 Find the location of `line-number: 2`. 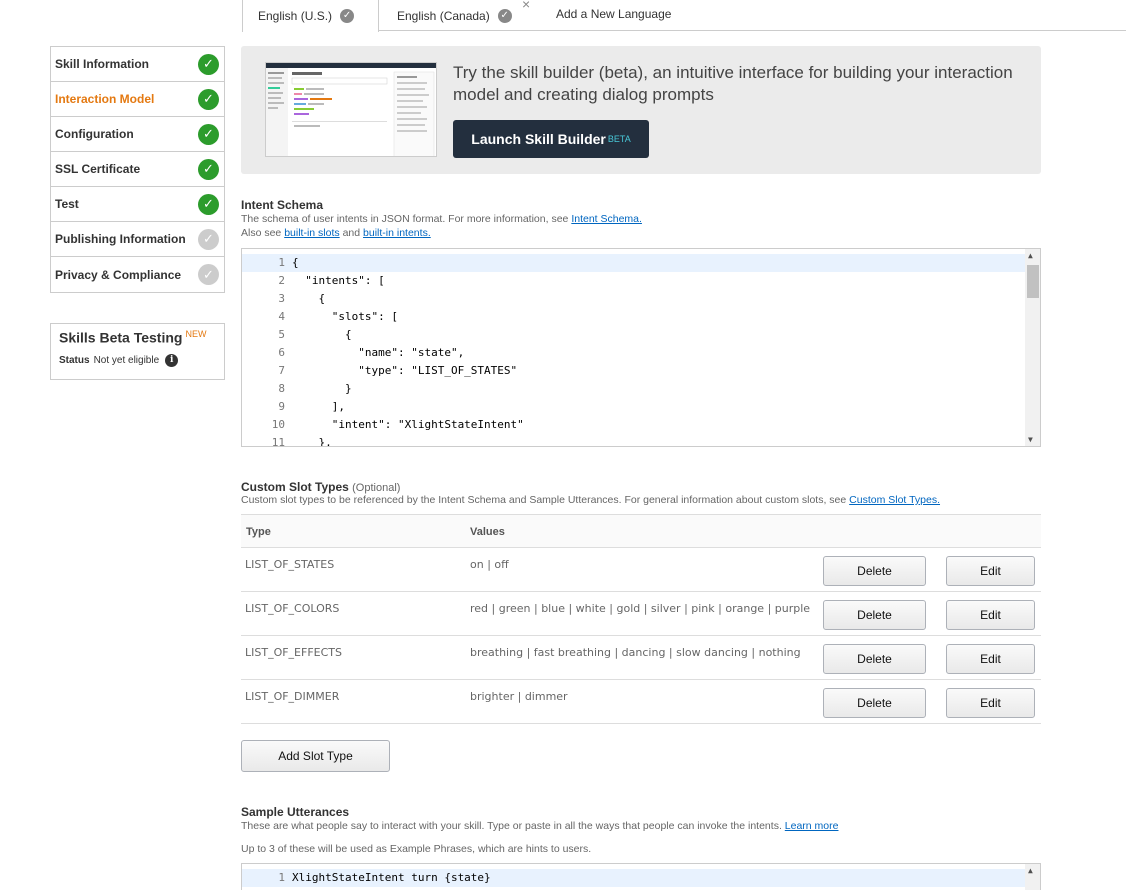

line-number: 2 is located at coordinates (281, 280).